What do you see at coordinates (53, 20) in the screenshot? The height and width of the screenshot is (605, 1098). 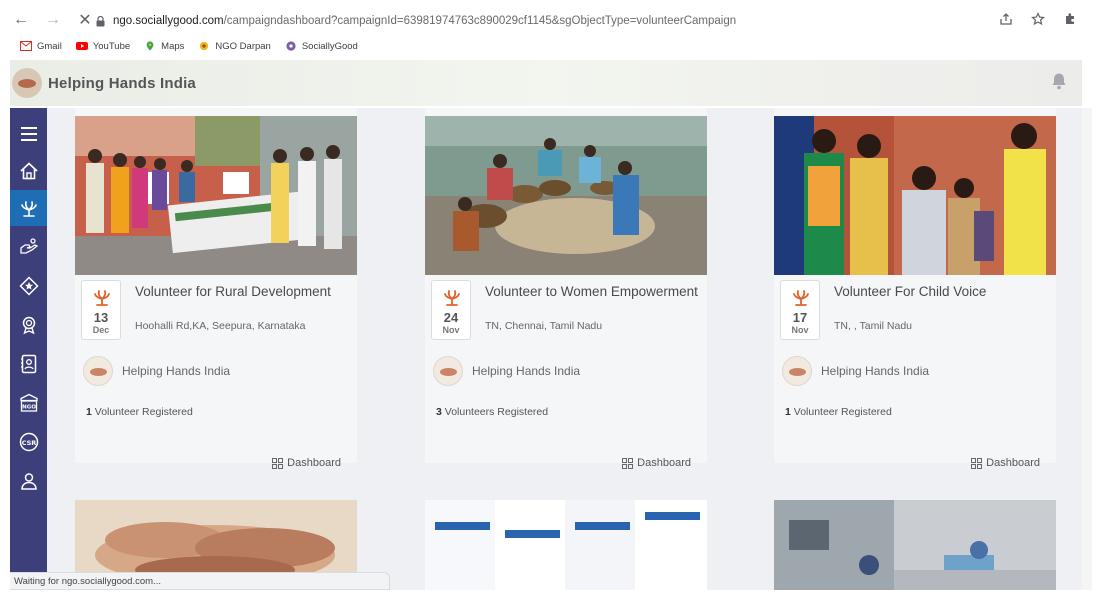 I see `forward-icon: →` at bounding box center [53, 20].